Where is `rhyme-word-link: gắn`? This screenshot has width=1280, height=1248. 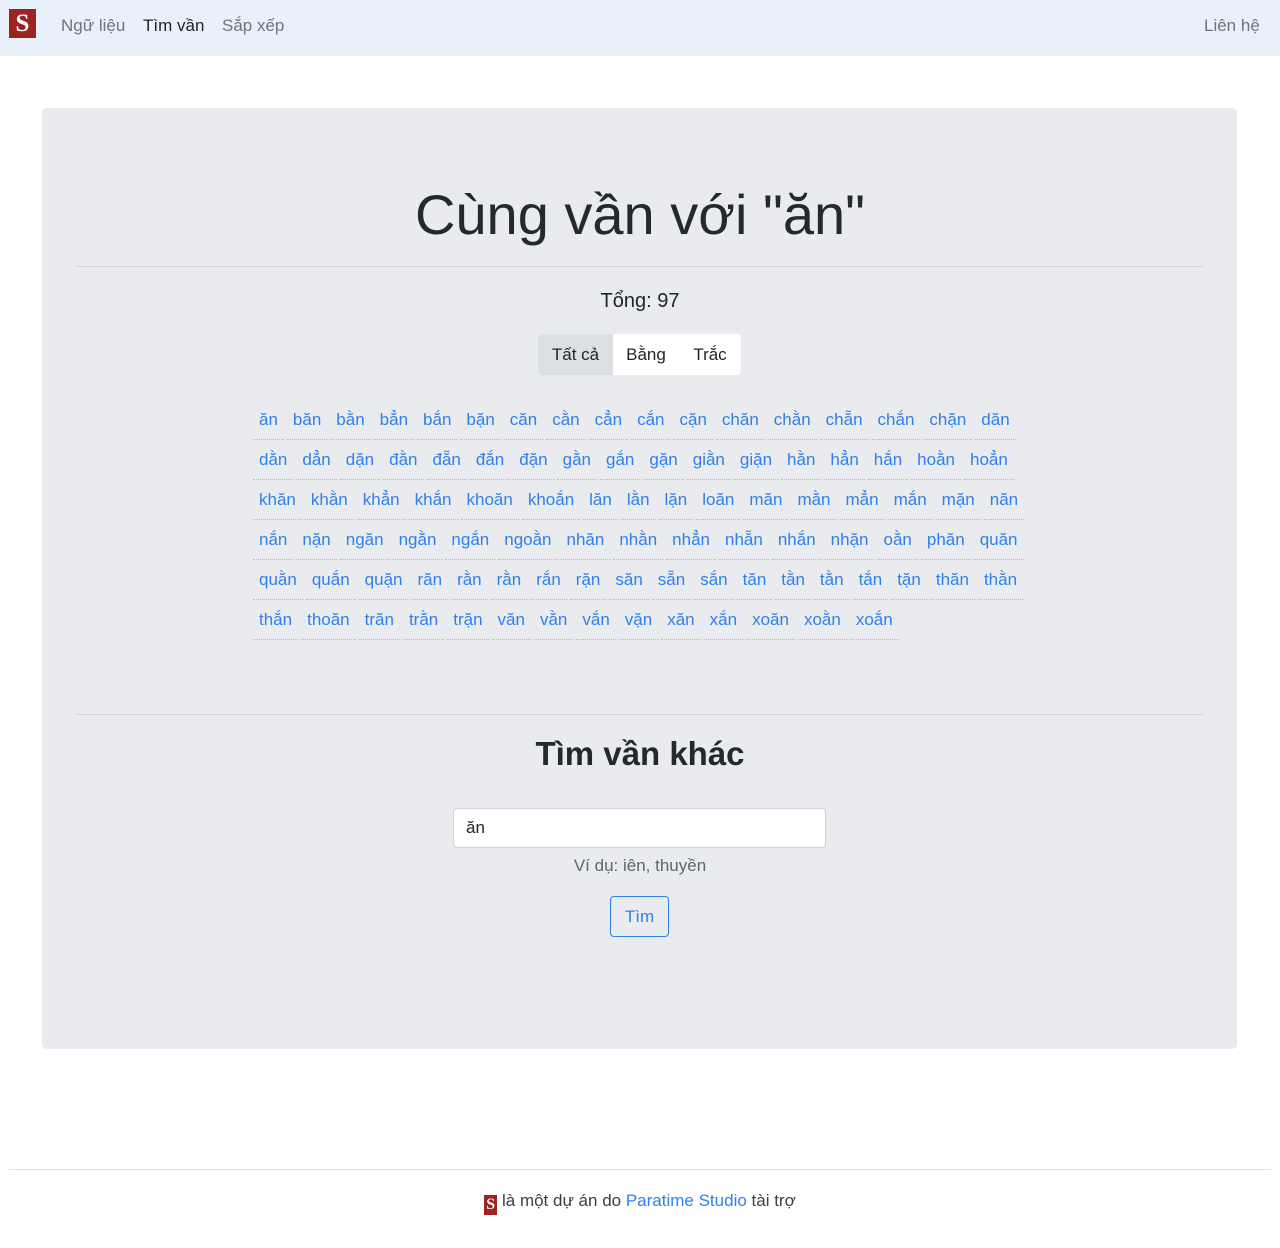
rhyme-word-link: gắn is located at coordinates (620, 460).